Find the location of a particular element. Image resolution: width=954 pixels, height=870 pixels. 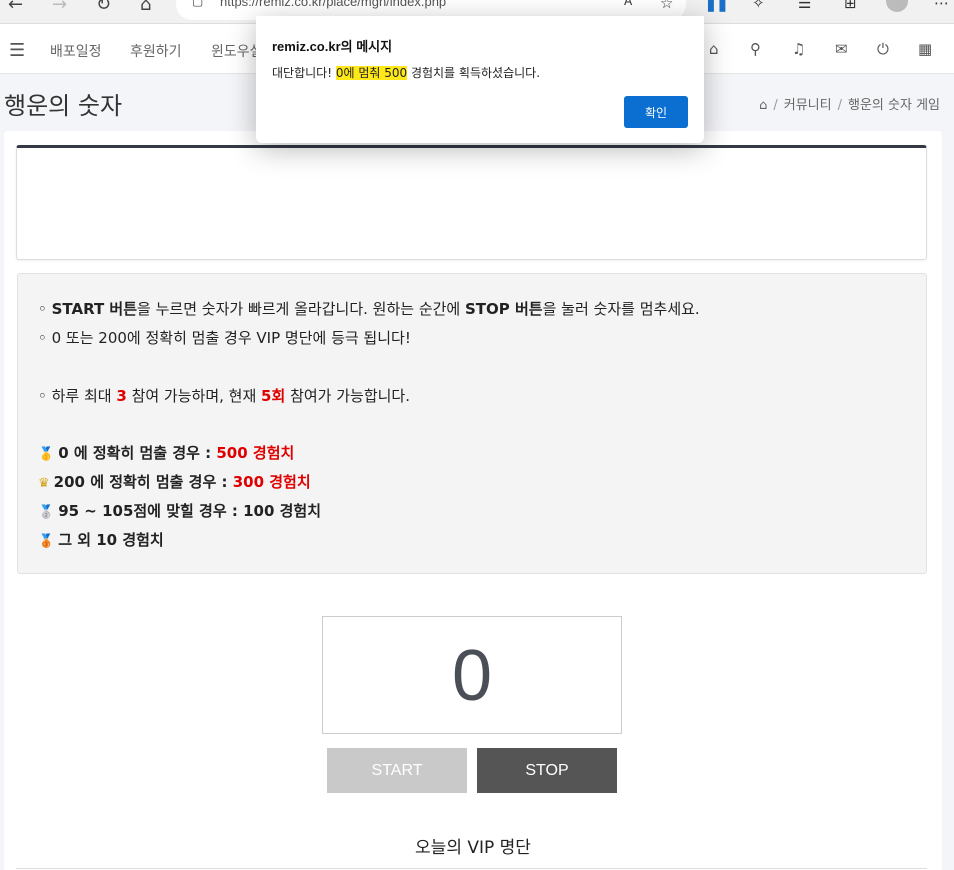

reward-line-4: 🥉 그 외 10 경험치 is located at coordinates (101, 540).